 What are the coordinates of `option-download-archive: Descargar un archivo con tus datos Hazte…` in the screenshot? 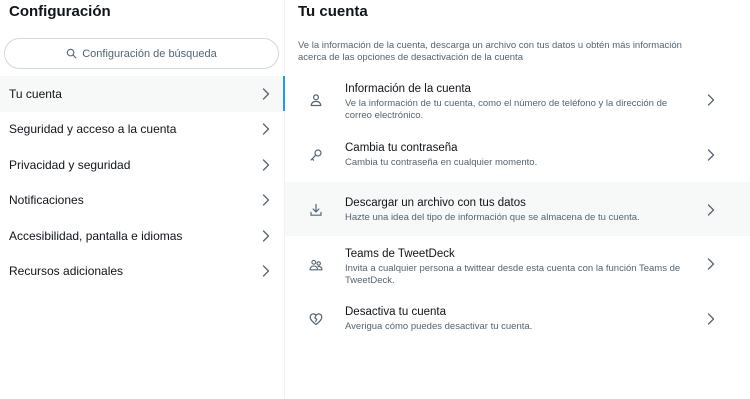 It's located at (517, 209).